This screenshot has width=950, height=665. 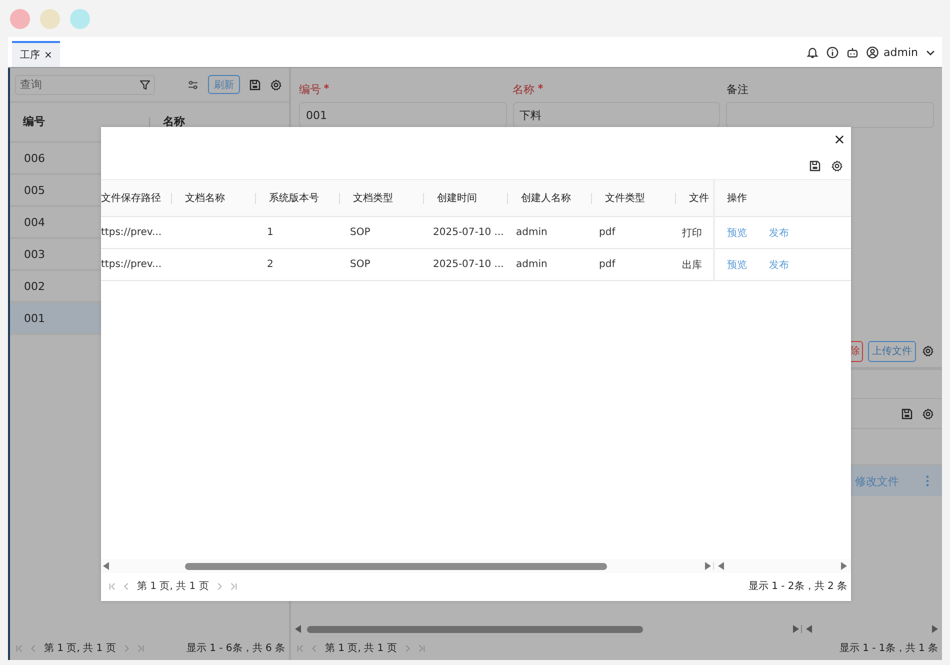 I want to click on user-name: admin, so click(x=901, y=52).